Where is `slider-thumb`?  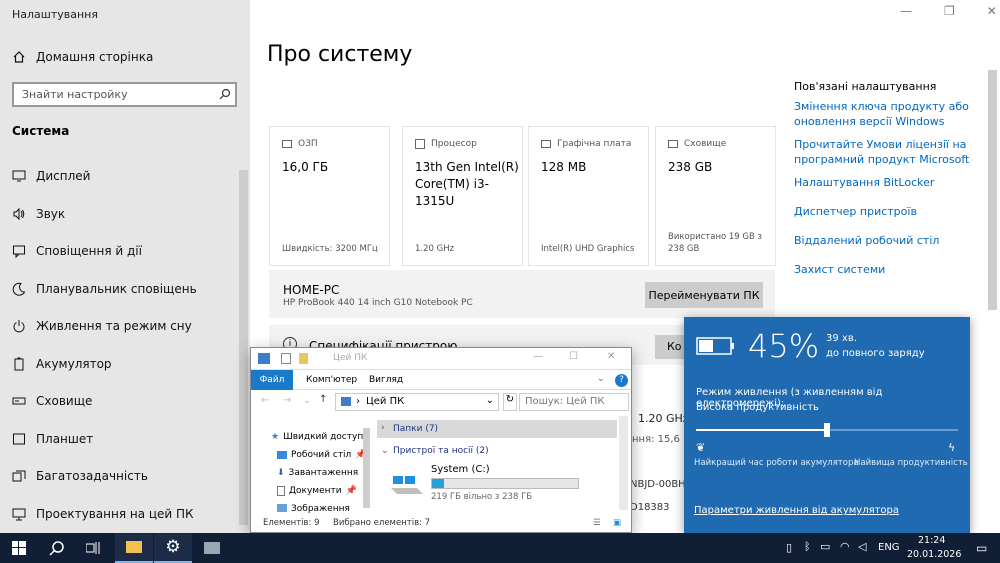 slider-thumb is located at coordinates (827, 430).